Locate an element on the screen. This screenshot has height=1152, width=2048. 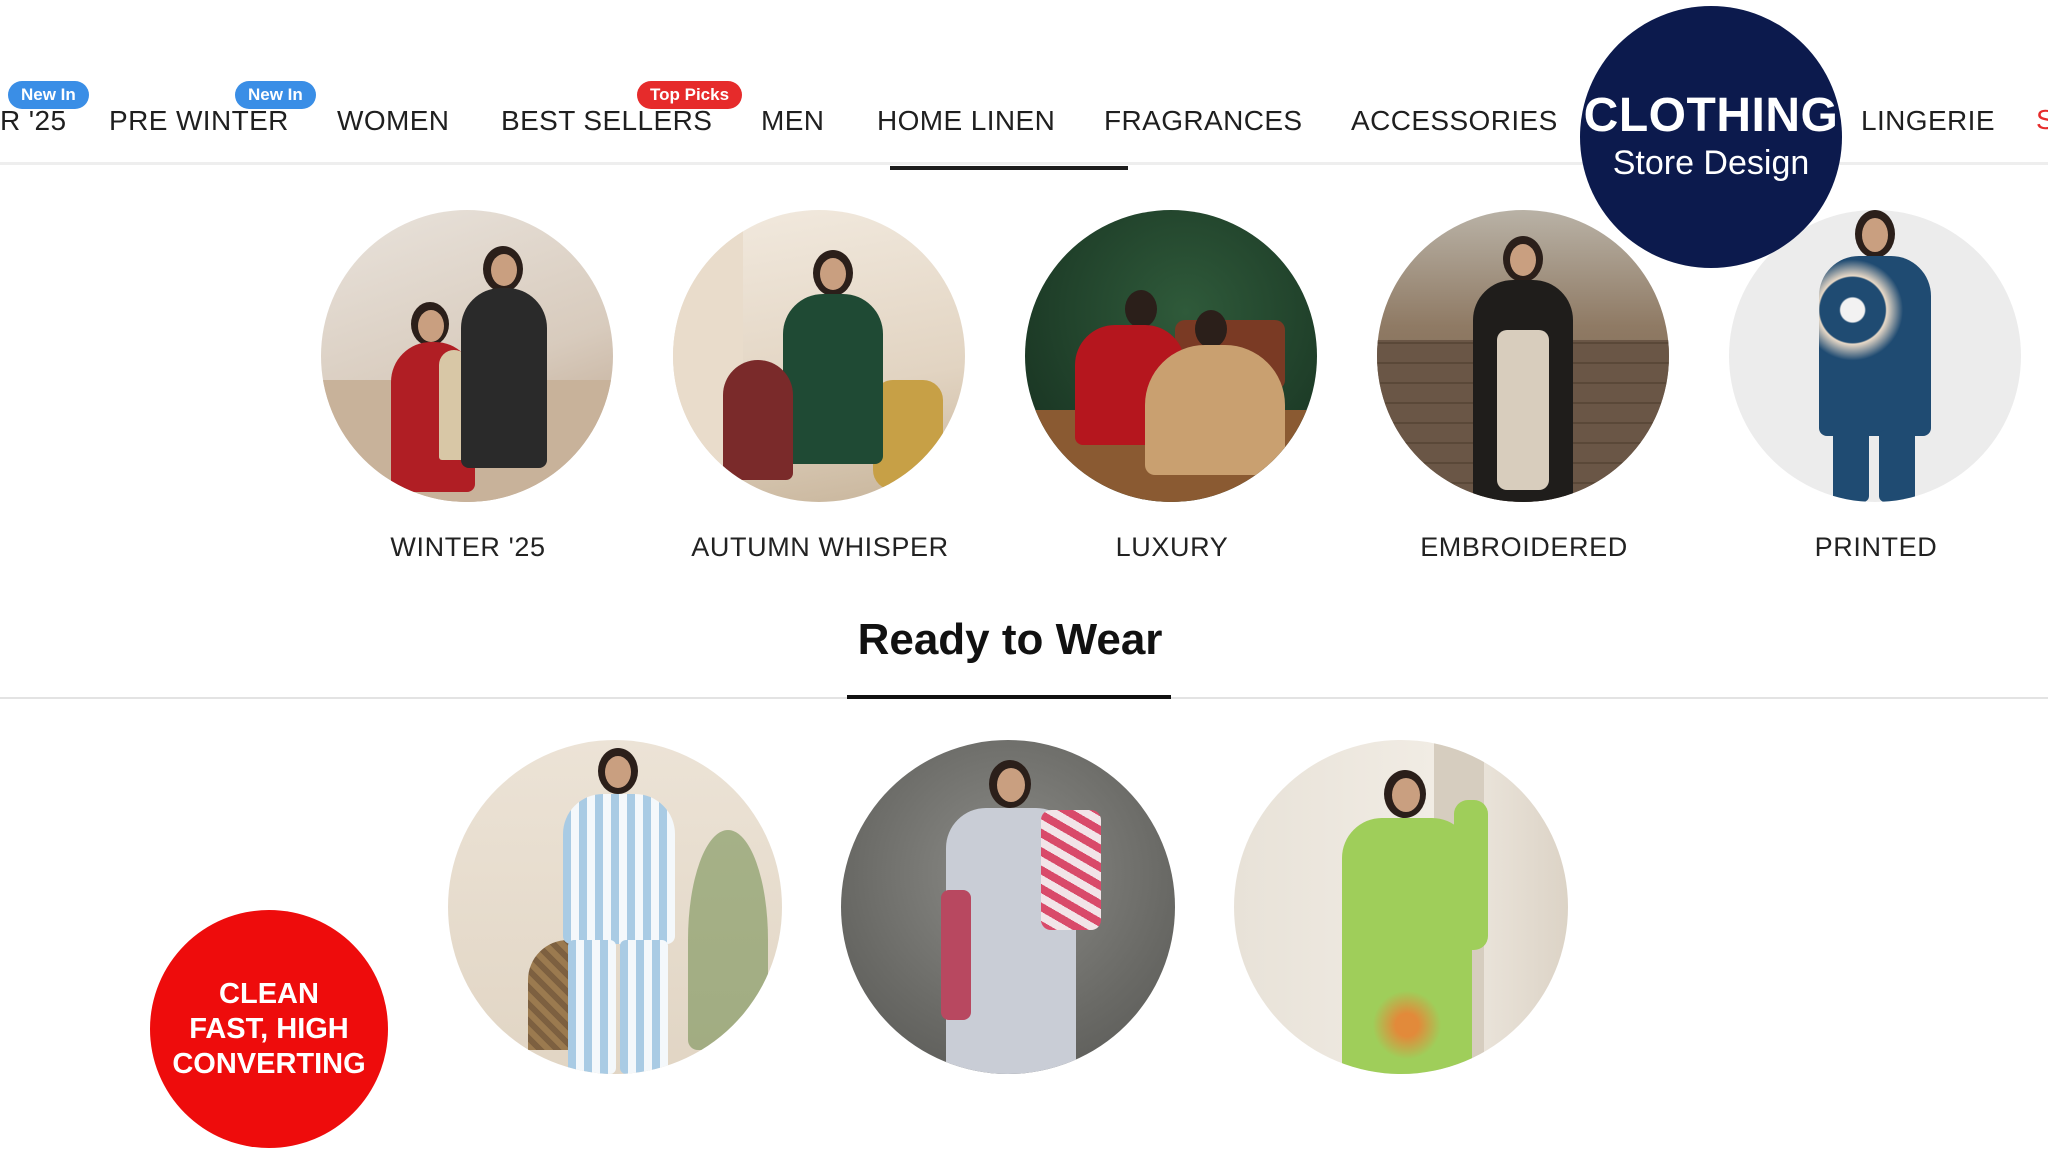
category-label-luxury: LUXURY is located at coordinates (1172, 547).